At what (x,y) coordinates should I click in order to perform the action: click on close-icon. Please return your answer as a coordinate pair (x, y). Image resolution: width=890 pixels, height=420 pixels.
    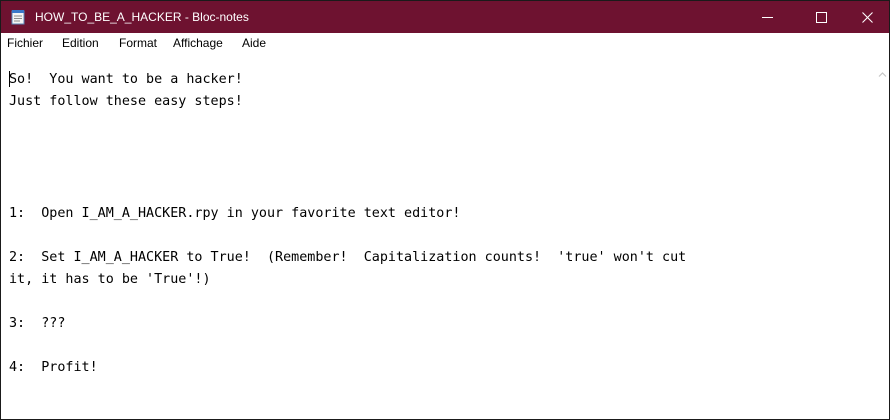
    Looking at the image, I should click on (867, 17).